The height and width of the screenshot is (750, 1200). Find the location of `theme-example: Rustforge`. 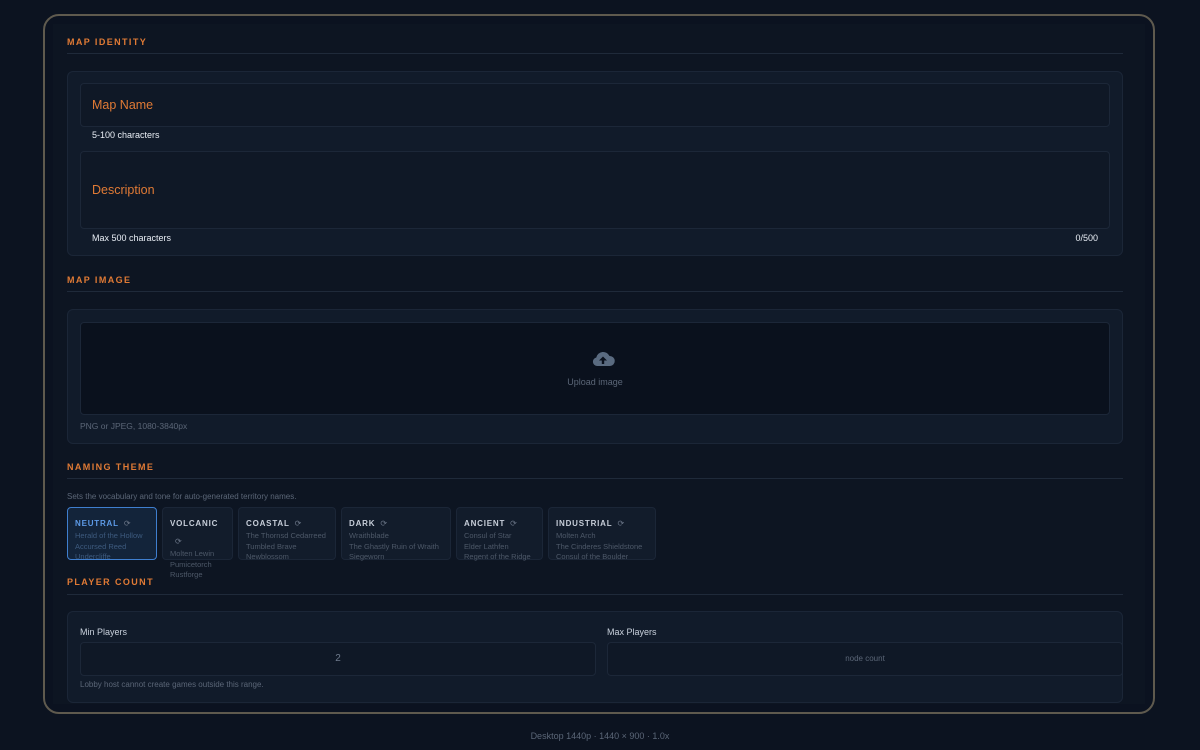

theme-example: Rustforge is located at coordinates (186, 574).